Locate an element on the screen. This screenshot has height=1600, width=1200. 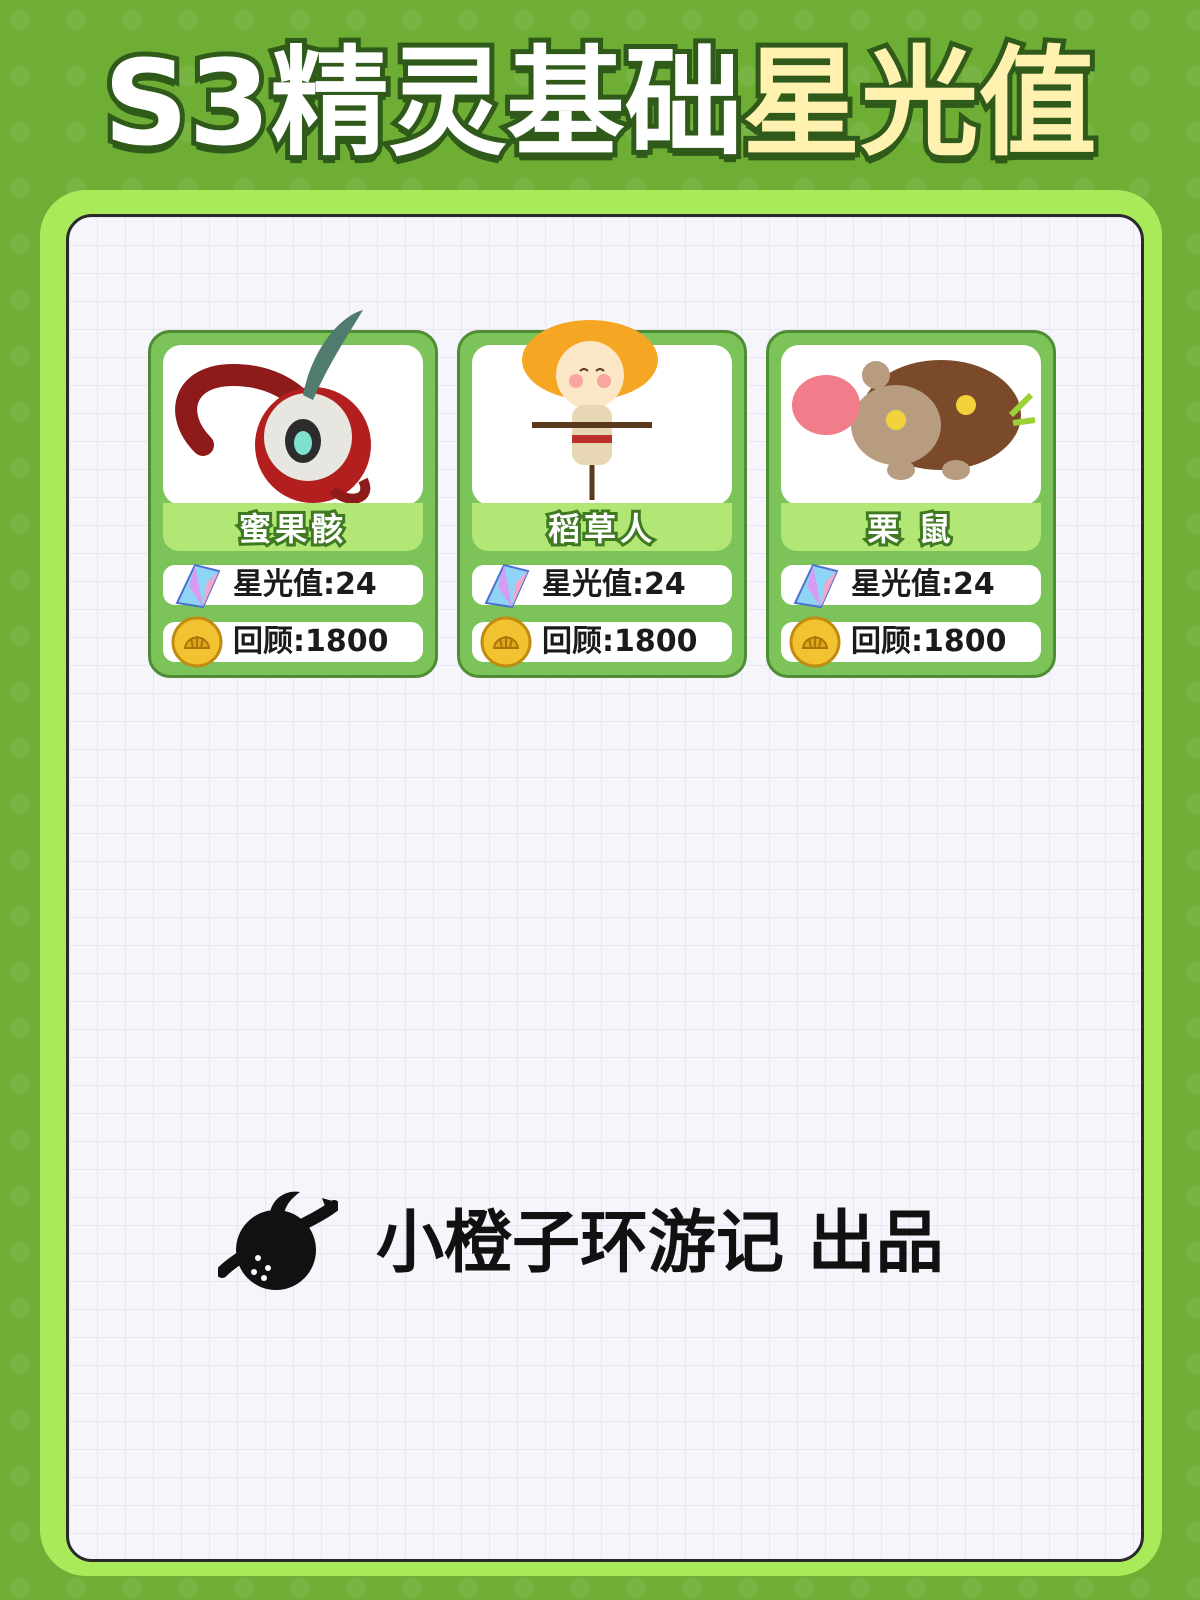
creature-name-bar: 稻草人 is located at coordinates (602, 527).